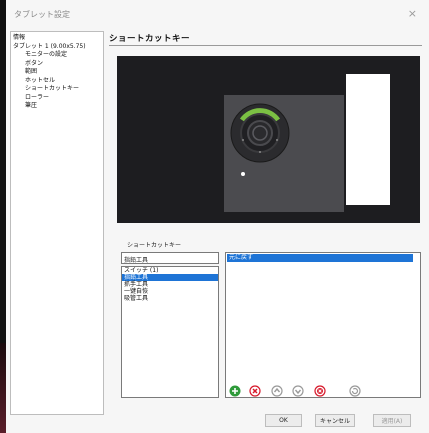 This screenshot has width=429, height=433. What do you see at coordinates (57, 64) in the screenshot?
I see `tree-item-buttons: ボタン` at bounding box center [57, 64].